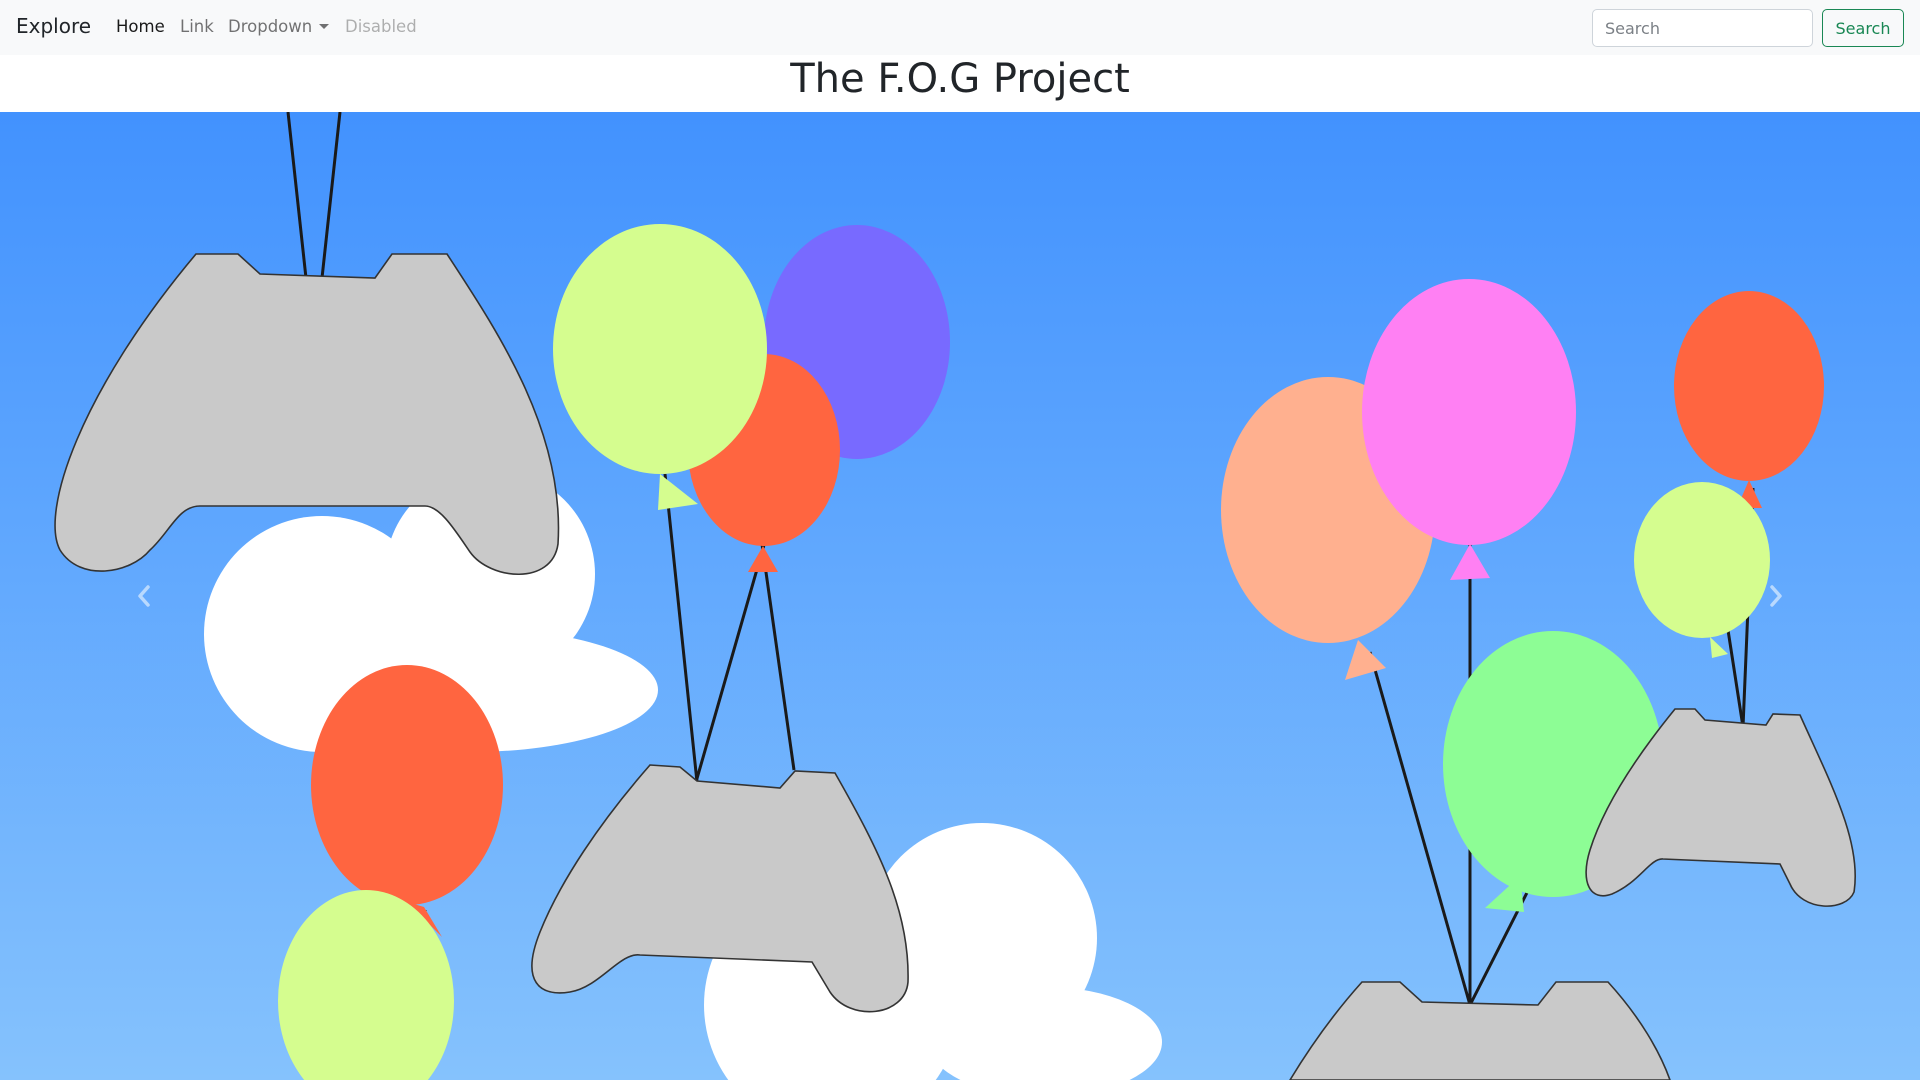 This screenshot has width=1920, height=1080. I want to click on carousel-prev-control, so click(144, 596).